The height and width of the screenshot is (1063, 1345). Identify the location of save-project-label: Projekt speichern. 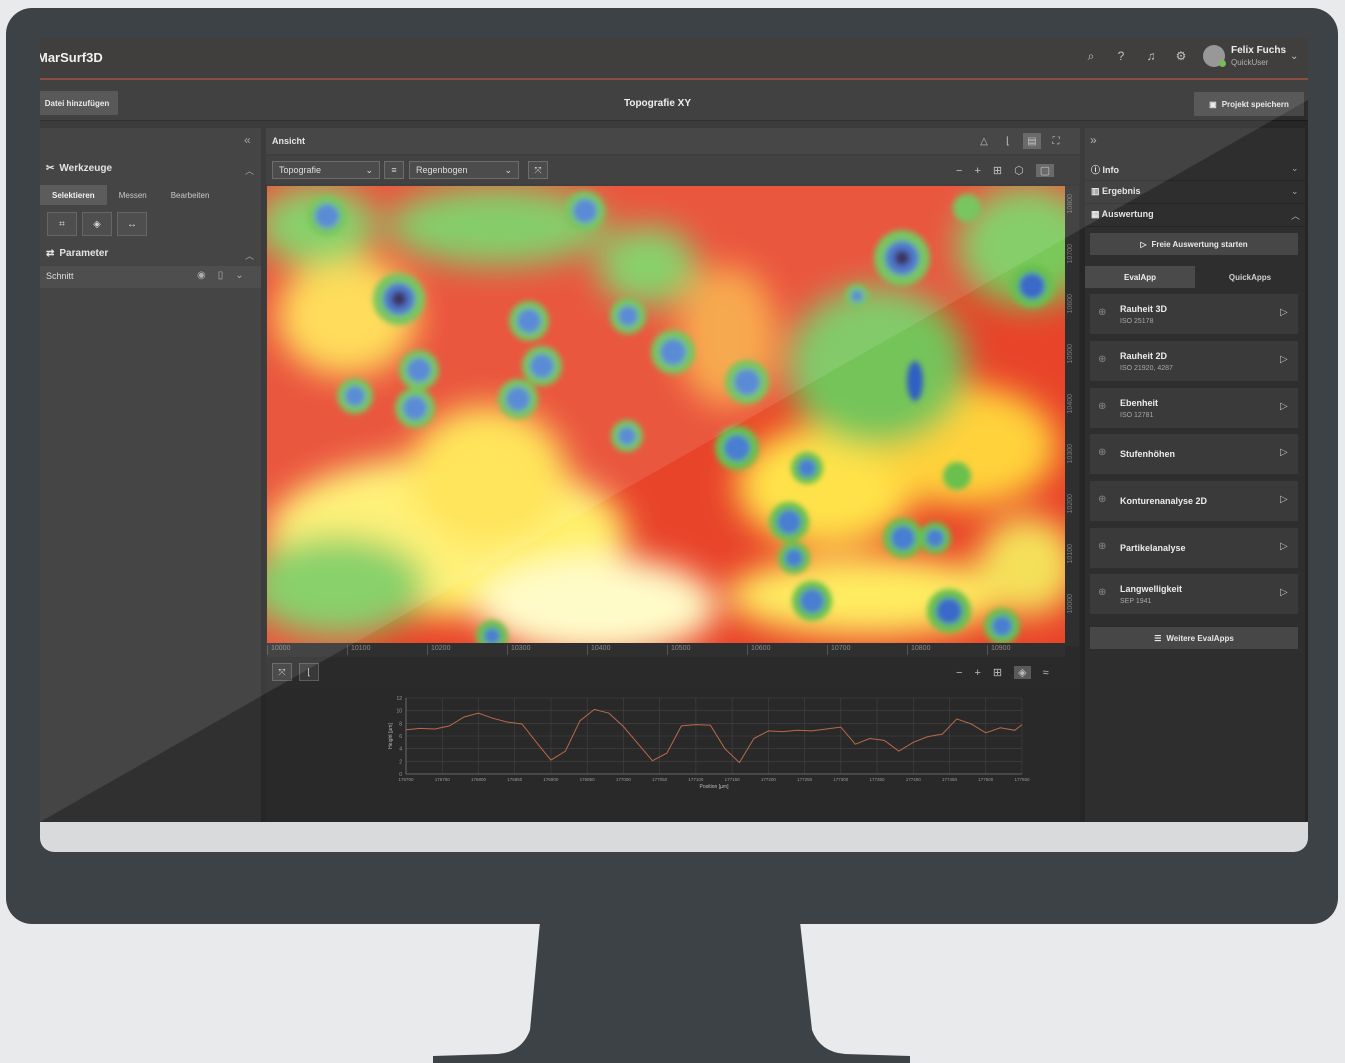
(1255, 104).